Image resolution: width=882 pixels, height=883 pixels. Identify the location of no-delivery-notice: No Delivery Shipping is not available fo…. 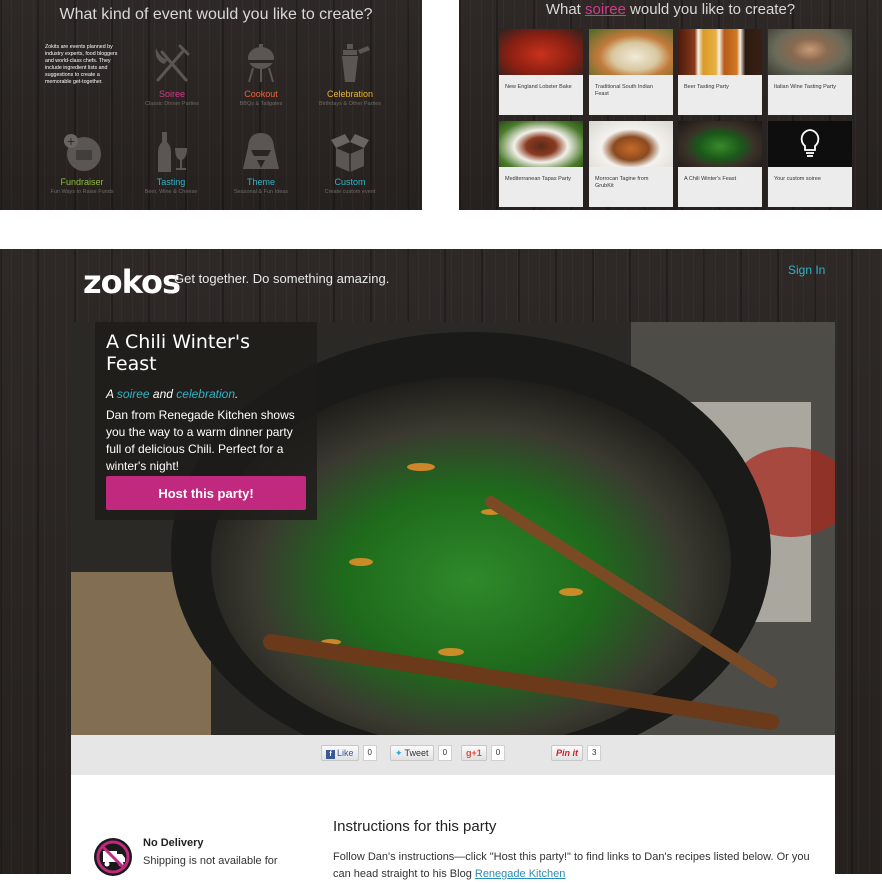
(185, 859).